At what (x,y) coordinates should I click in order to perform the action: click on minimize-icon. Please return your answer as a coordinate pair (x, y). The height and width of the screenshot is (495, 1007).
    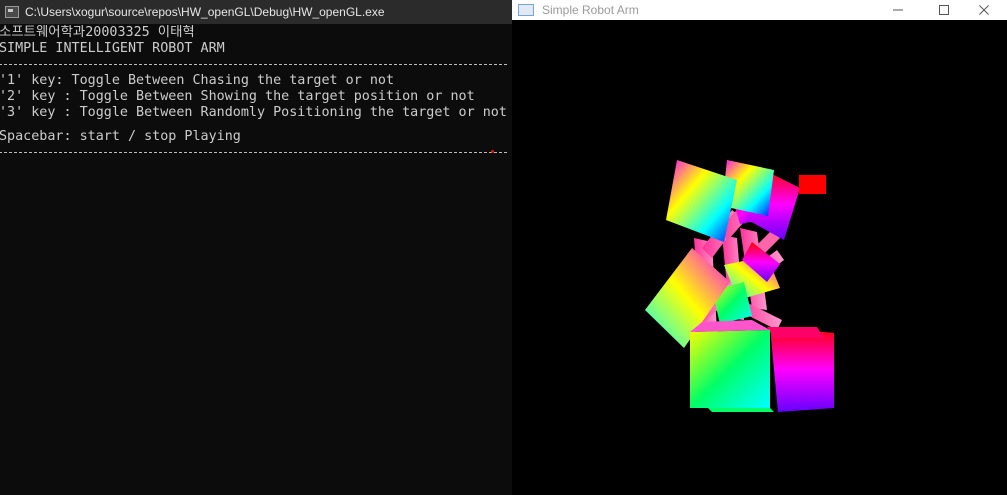
    Looking at the image, I should click on (898, 10).